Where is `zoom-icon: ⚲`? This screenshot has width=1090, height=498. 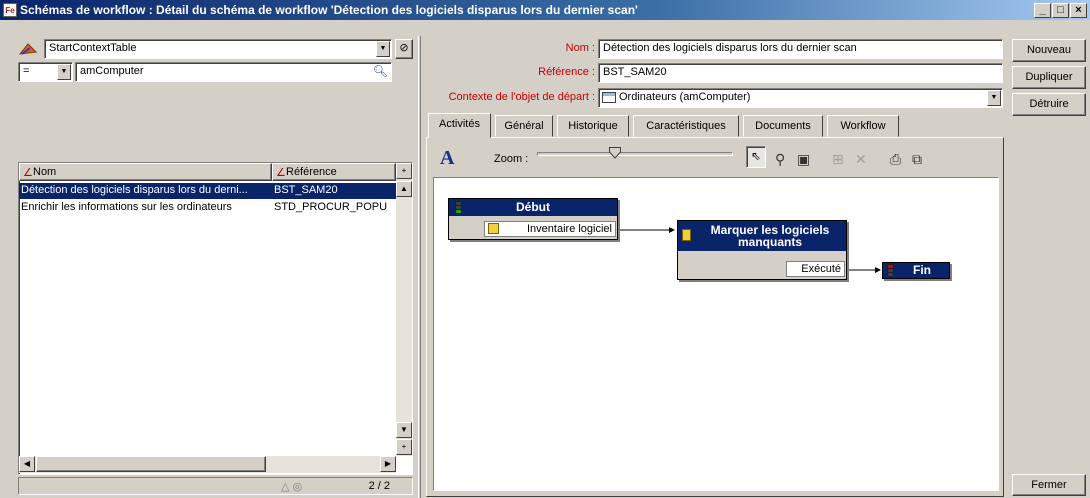 zoom-icon: ⚲ is located at coordinates (780, 159).